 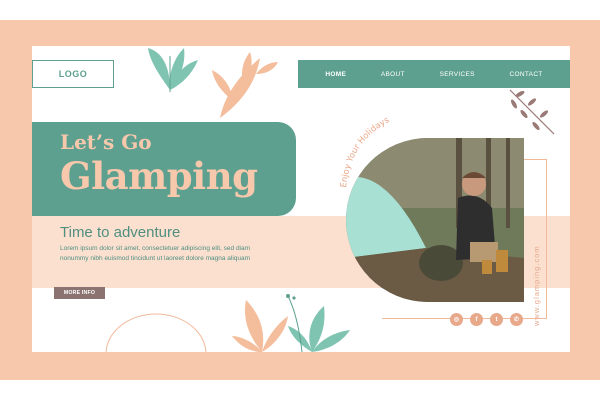 I want to click on tagline-text: Enjoy Your Holidays, so click(x=365, y=151).